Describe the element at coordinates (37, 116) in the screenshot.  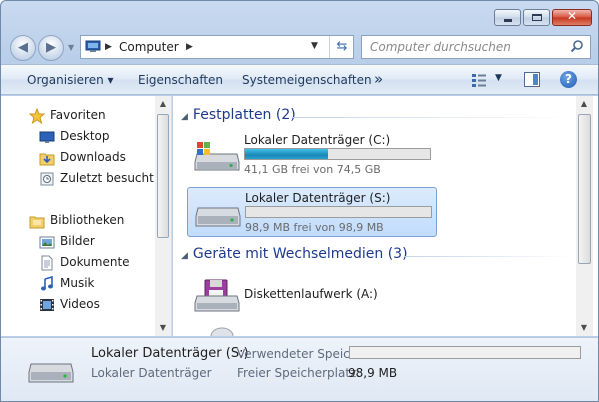
I see `star-icon` at that location.